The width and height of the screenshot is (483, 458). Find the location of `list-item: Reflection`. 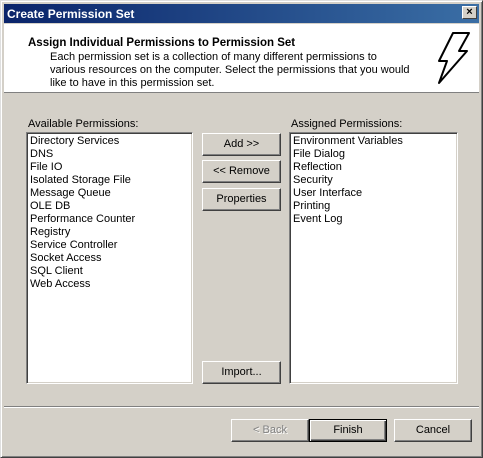

list-item: Reflection is located at coordinates (375, 167).